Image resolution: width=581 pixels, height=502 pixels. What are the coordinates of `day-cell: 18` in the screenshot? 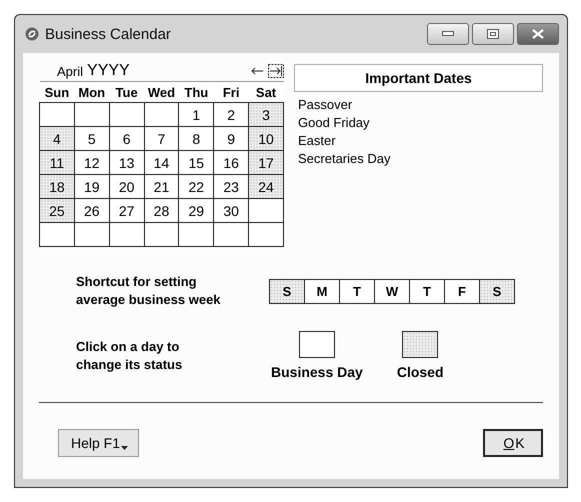 It's located at (57, 186).